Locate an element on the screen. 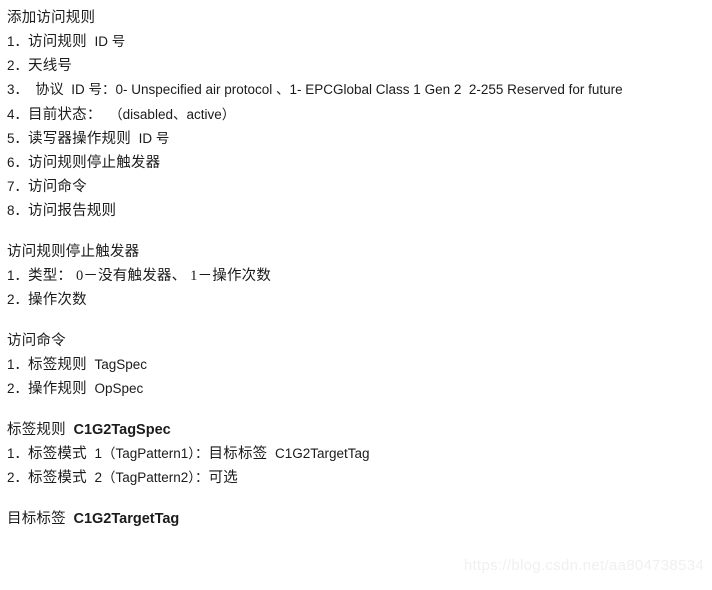 The height and width of the screenshot is (590, 712). list-item-value: 1（TagPattern1）： is located at coordinates (151, 453).